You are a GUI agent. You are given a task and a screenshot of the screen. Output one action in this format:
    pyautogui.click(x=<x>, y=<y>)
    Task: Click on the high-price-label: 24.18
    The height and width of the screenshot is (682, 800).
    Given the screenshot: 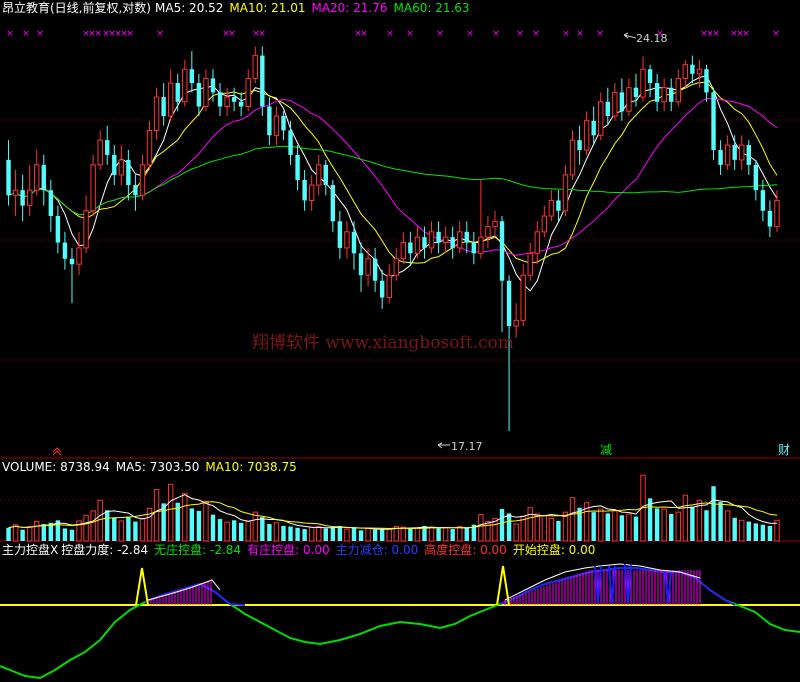 What is the action you would take?
    pyautogui.click(x=652, y=38)
    